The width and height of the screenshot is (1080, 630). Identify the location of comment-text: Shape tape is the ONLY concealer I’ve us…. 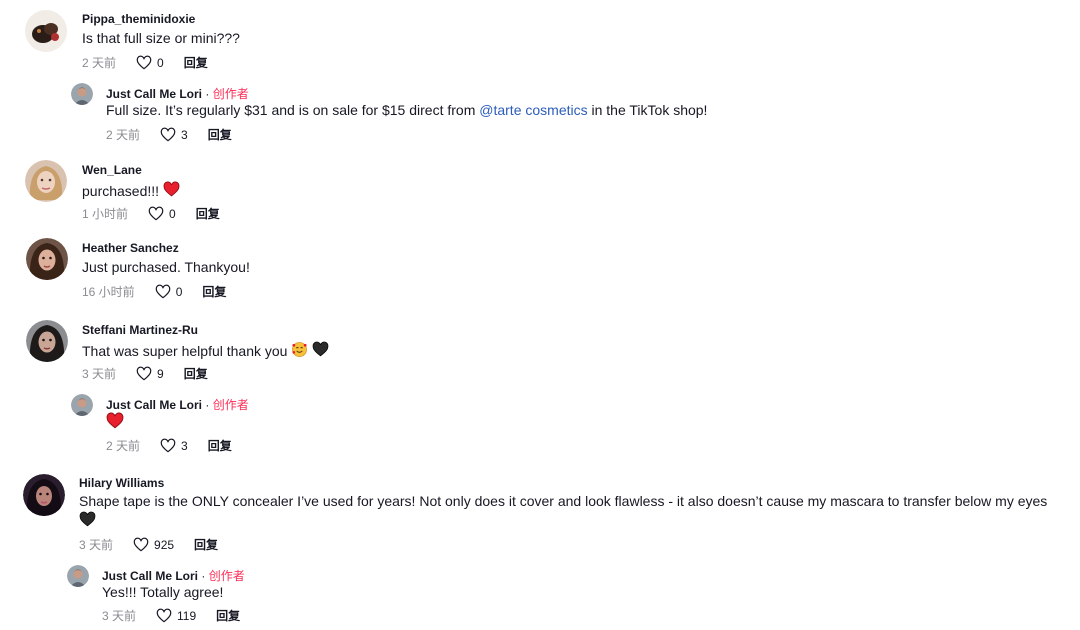
(563, 501).